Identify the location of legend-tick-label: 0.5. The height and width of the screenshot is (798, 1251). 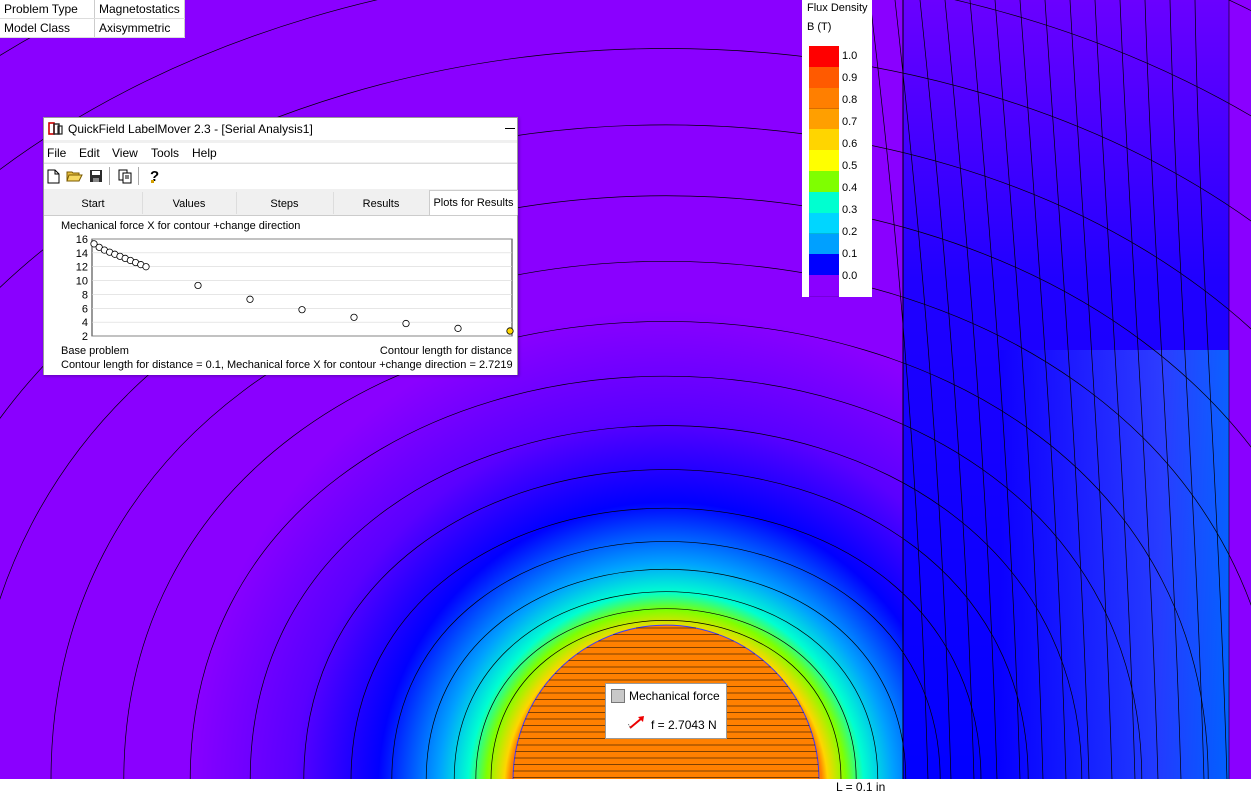
(850, 166).